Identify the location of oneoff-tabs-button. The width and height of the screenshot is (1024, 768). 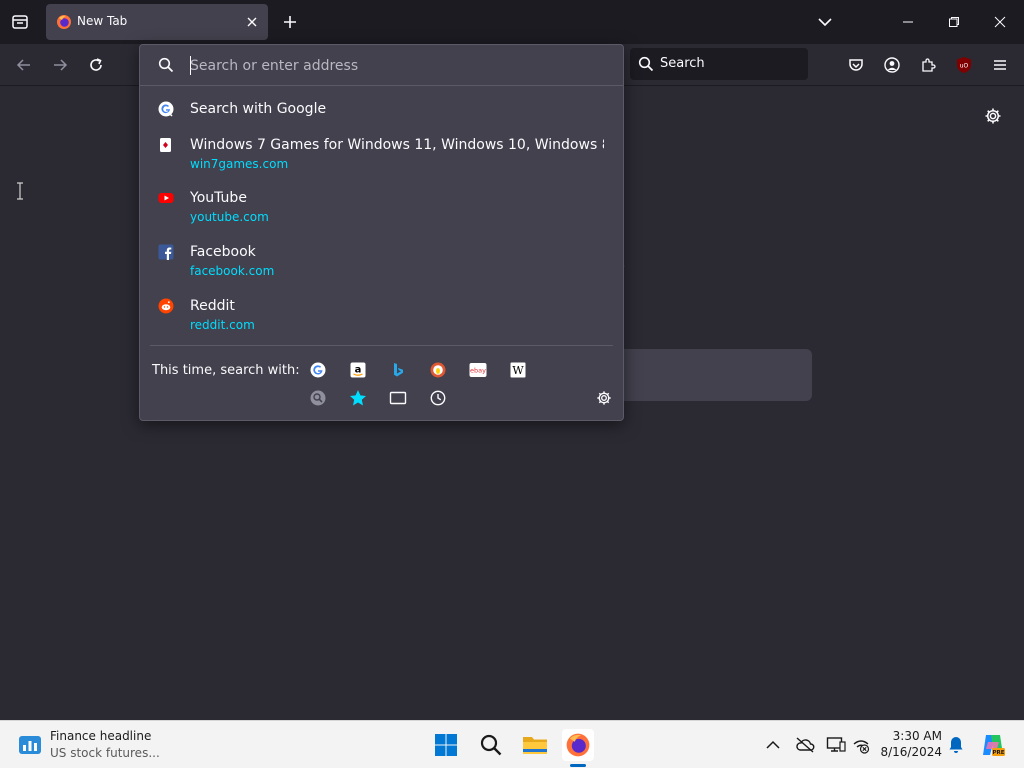
(398, 398).